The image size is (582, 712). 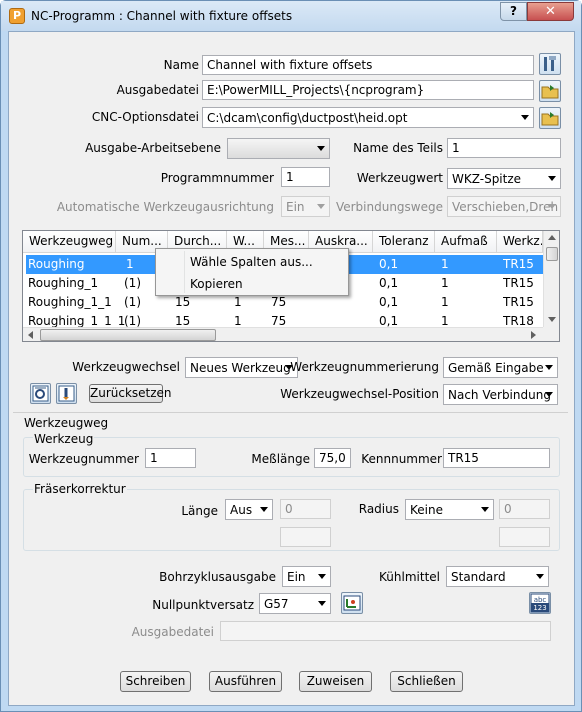 I want to click on schreiben-button: Schreiben, so click(x=155, y=681).